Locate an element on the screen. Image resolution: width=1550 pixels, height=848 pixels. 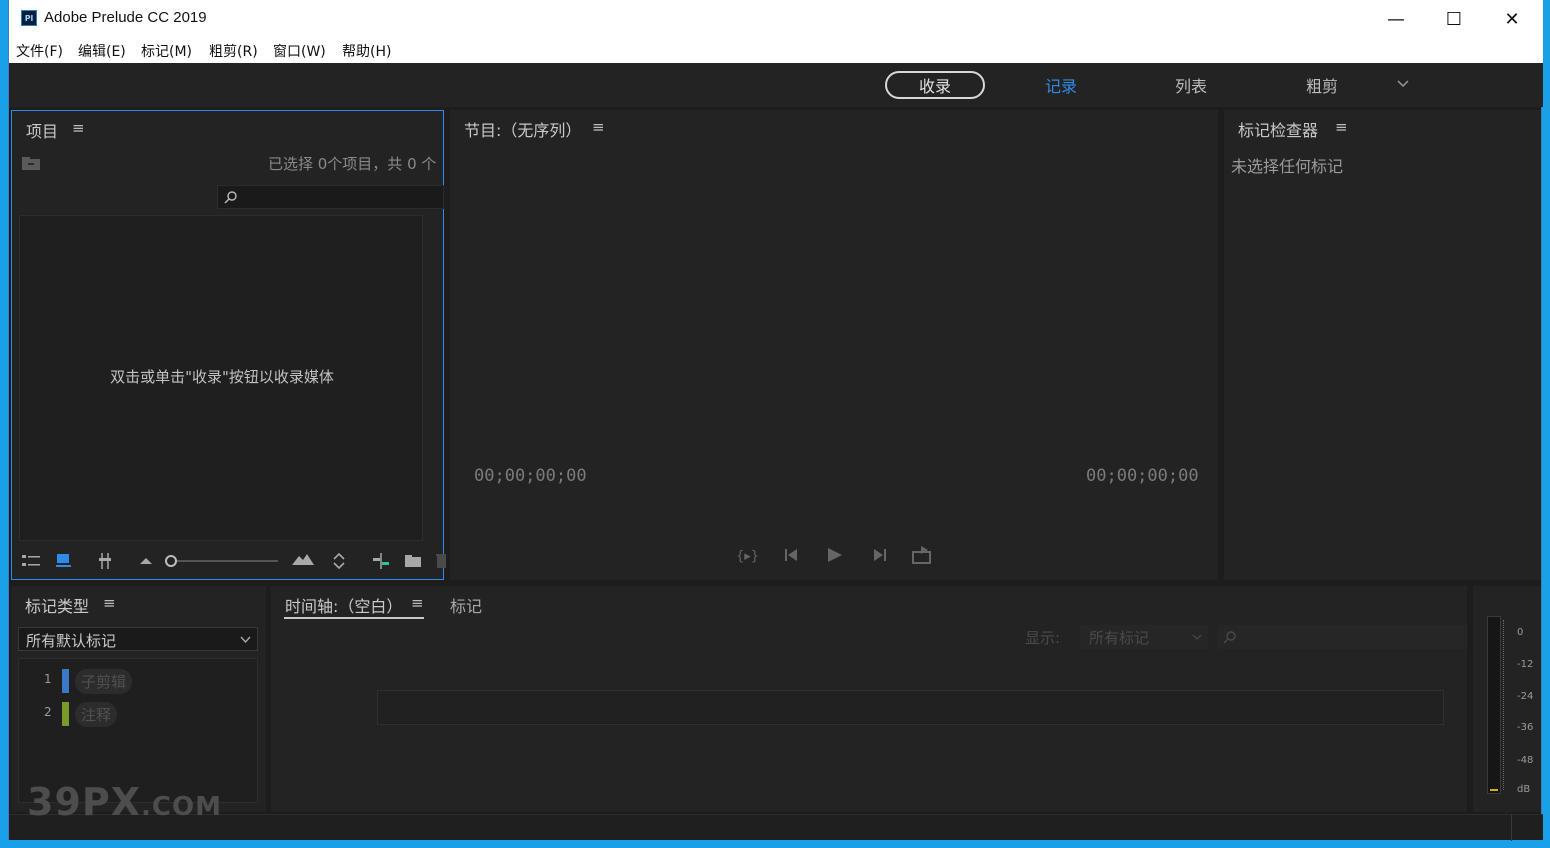
timecode-duration: 00;00;00;00 is located at coordinates (1142, 476).